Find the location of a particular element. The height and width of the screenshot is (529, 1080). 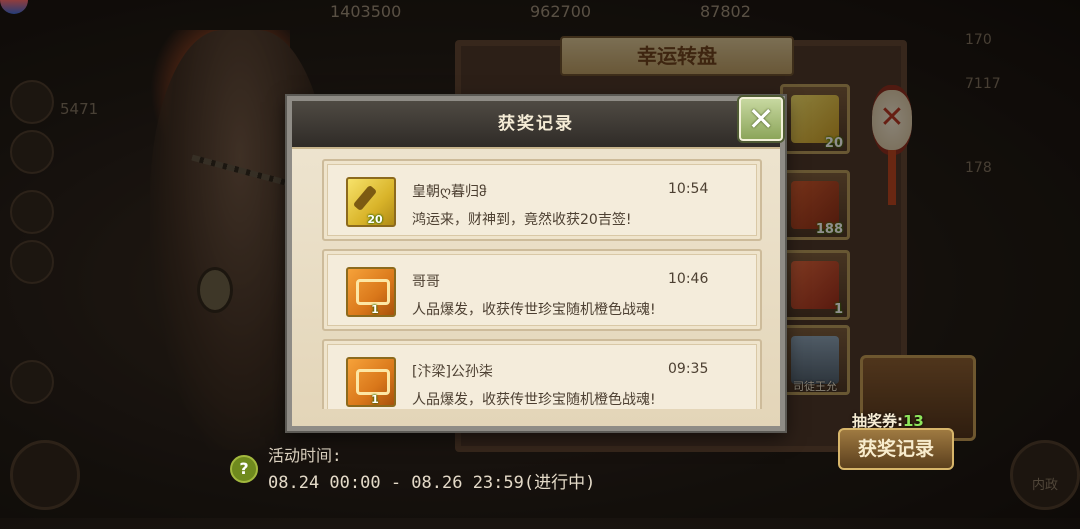

record-item: 1 哥哥 10:46 人品爆发，收获传世珍宝随机橙色战魂! is located at coordinates (542, 290).